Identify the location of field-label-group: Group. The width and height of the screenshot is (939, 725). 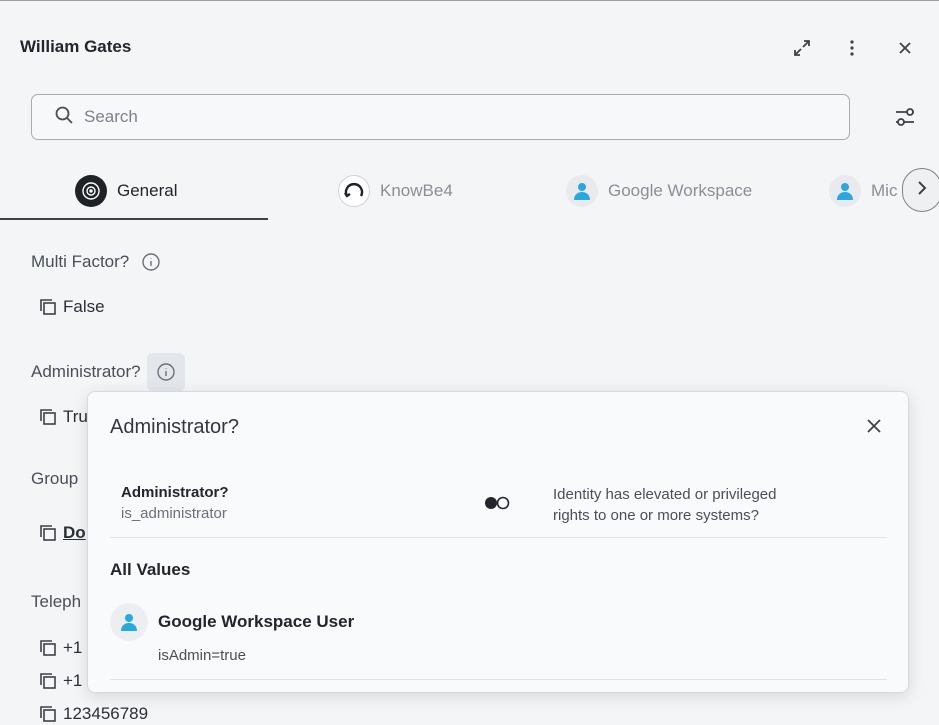
(54, 479).